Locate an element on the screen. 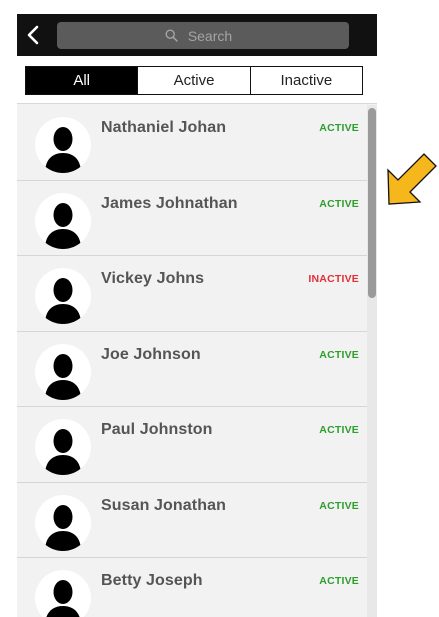  contact-row: James Johnathan ACTIVE is located at coordinates (192, 218).